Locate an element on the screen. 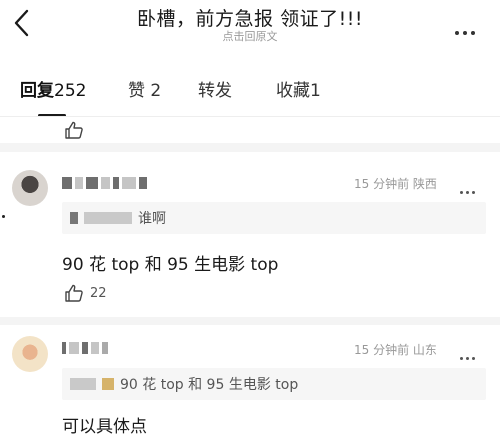 The height and width of the screenshot is (444, 500). quoted-reply: 90 花 top 和 95 生电影 top is located at coordinates (274, 384).